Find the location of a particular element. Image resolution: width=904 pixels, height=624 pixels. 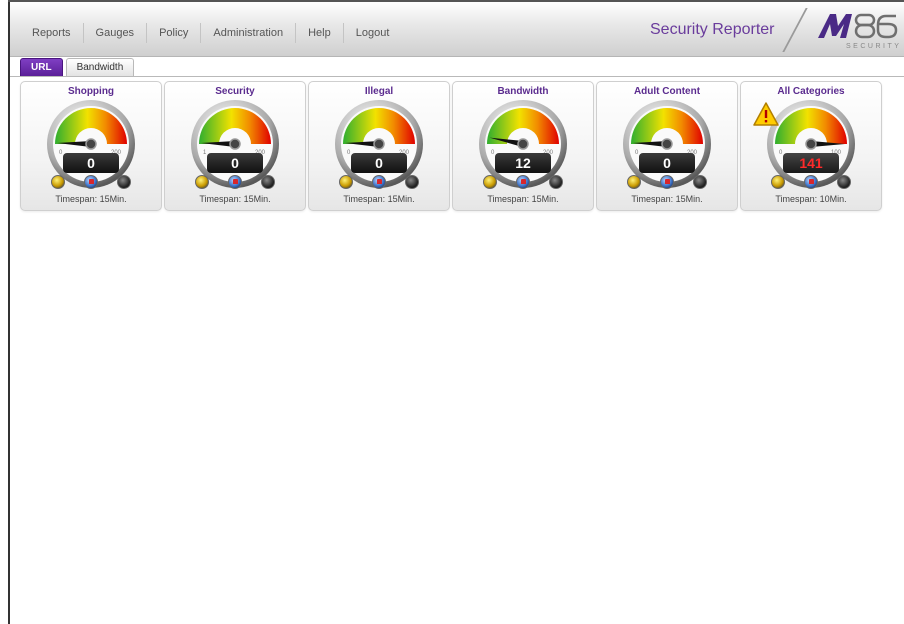

m86-logo: SECURITY is located at coordinates (859, 31).